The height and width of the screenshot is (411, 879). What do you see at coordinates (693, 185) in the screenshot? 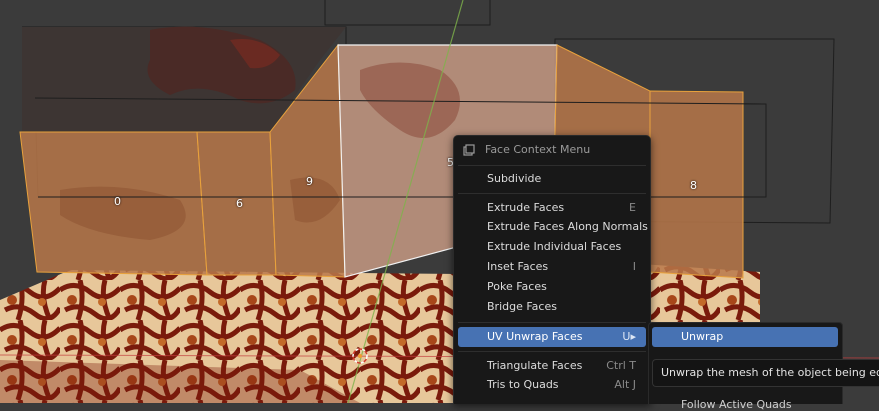
I see `face-index-label: 8` at bounding box center [693, 185].